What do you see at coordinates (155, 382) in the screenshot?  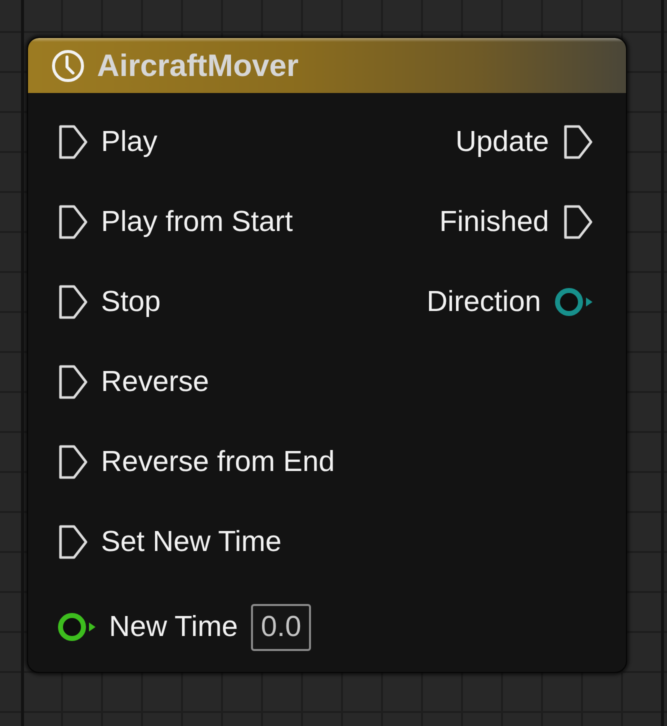 I see `pin-label: Reverse` at bounding box center [155, 382].